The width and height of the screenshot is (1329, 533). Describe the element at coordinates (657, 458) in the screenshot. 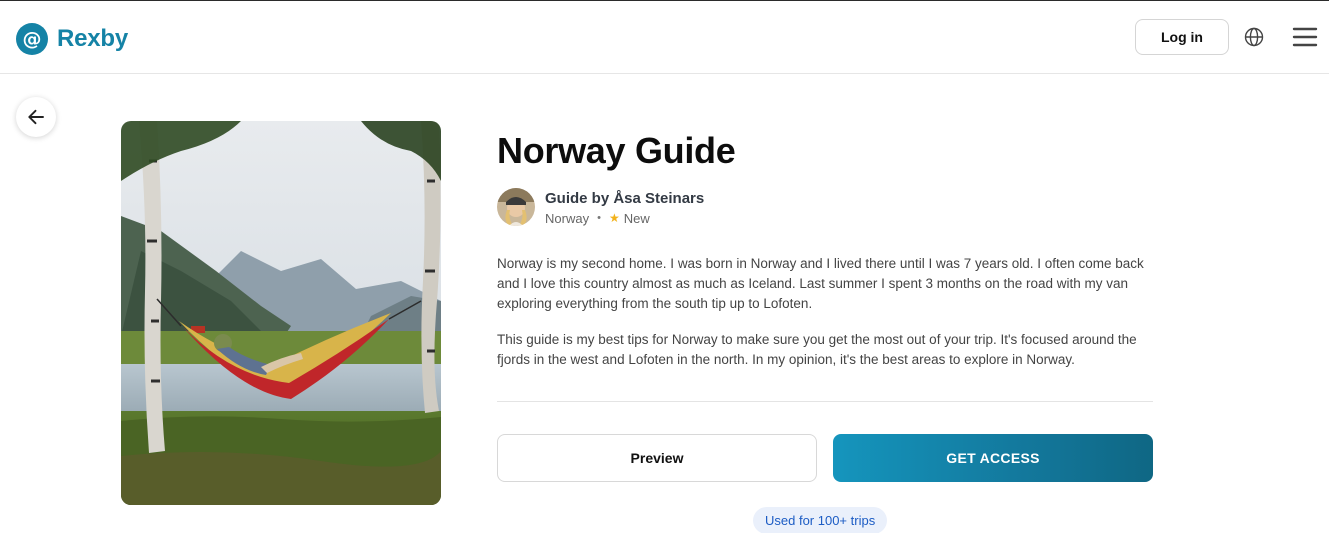

I see `preview-button: Preview` at that location.